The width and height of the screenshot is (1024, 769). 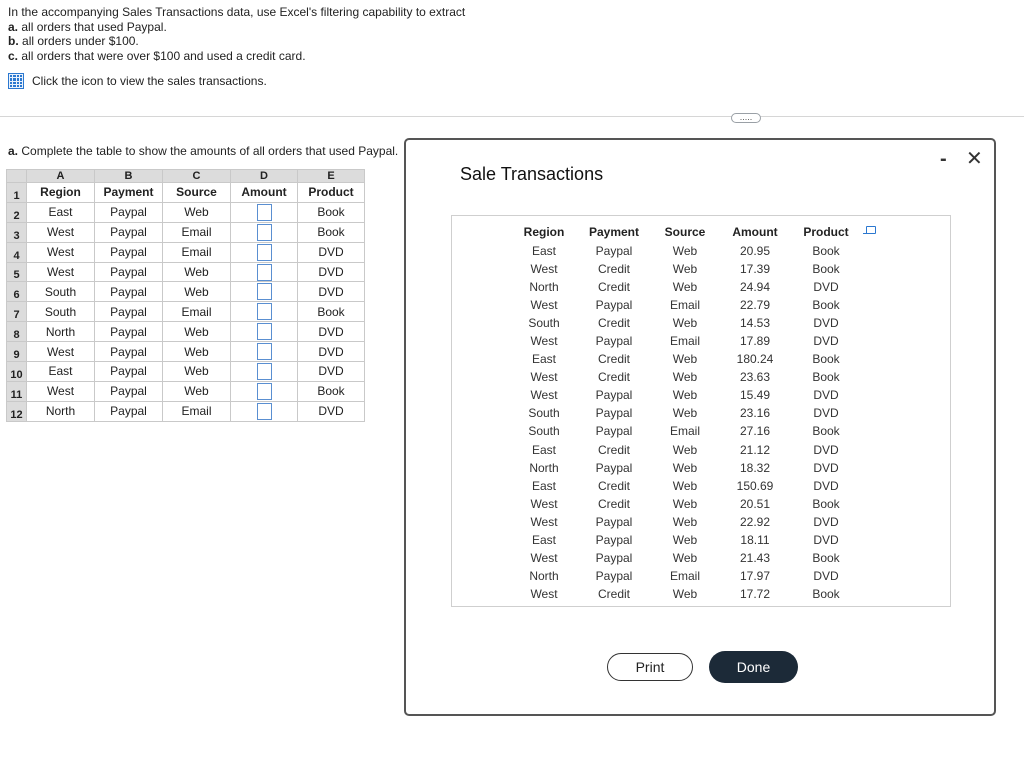 I want to click on cell-region: West, so click(x=60, y=252).